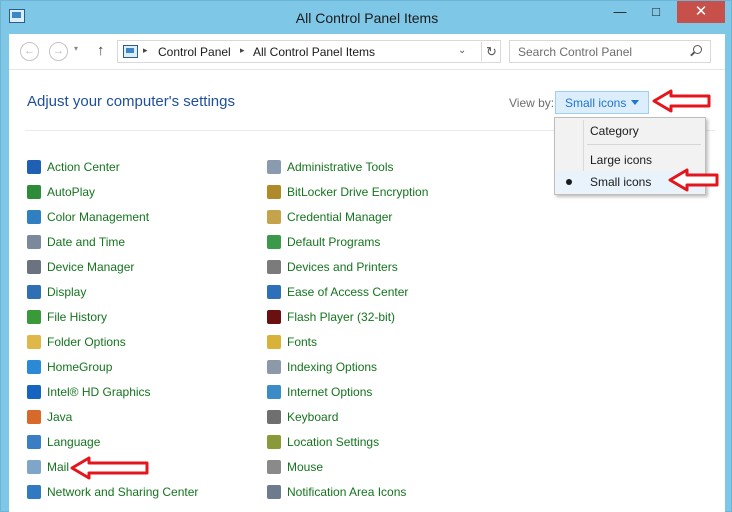  Describe the element at coordinates (194, 52) in the screenshot. I see `breadcrumb-control-panel: Control Panel` at that location.